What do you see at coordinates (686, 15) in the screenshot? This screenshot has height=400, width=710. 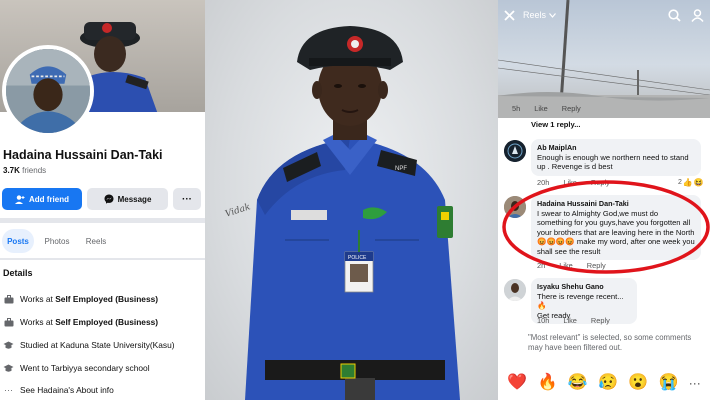 I see `reels-header-actions` at bounding box center [686, 15].